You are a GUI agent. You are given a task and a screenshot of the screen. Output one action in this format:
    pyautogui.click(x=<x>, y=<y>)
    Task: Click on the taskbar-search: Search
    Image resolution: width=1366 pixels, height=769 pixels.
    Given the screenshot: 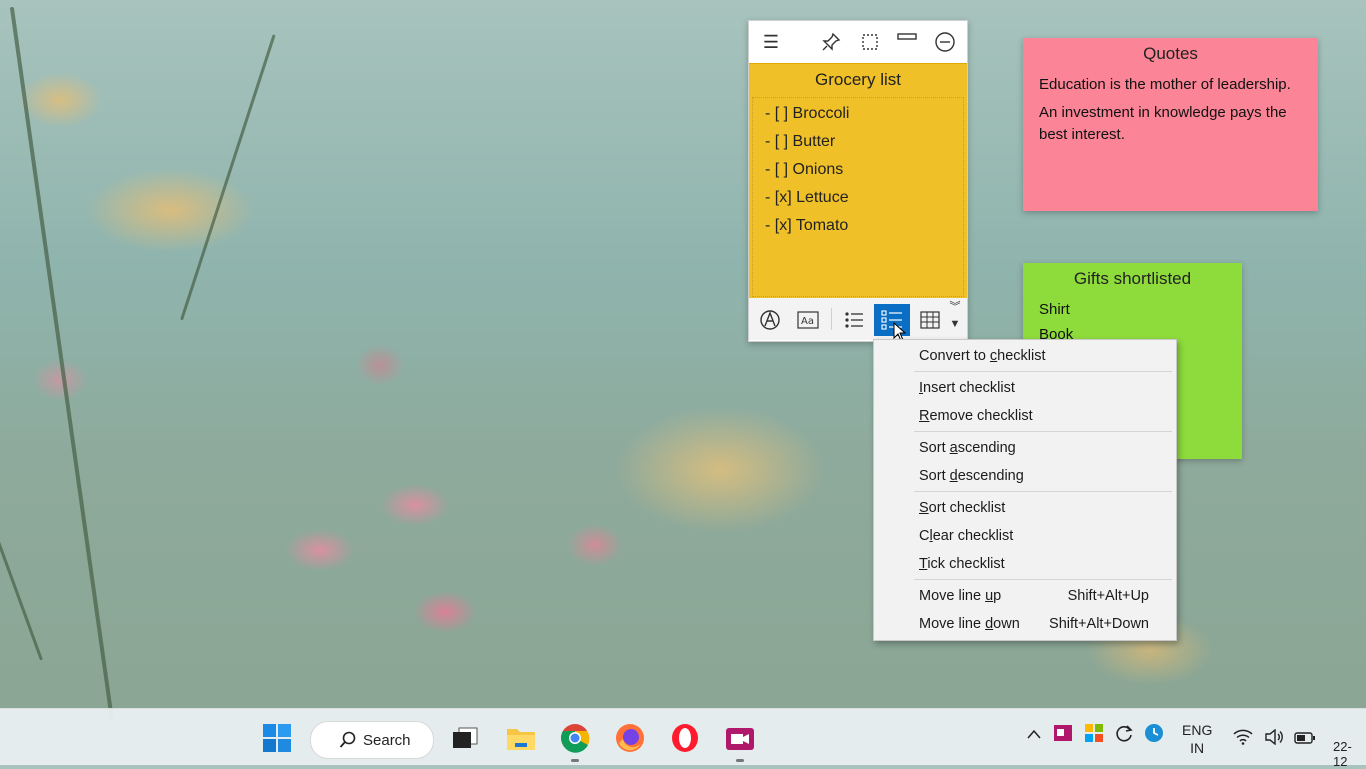 What is the action you would take?
    pyautogui.click(x=372, y=740)
    